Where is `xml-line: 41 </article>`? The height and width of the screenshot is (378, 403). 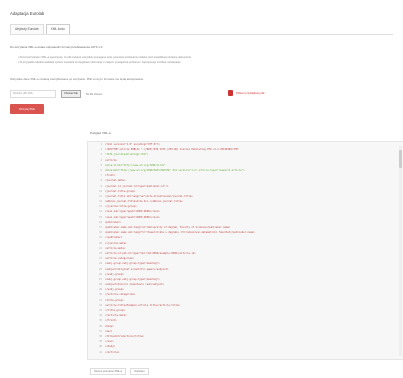
xml-line: 41 </article> is located at coordinates (245, 352).